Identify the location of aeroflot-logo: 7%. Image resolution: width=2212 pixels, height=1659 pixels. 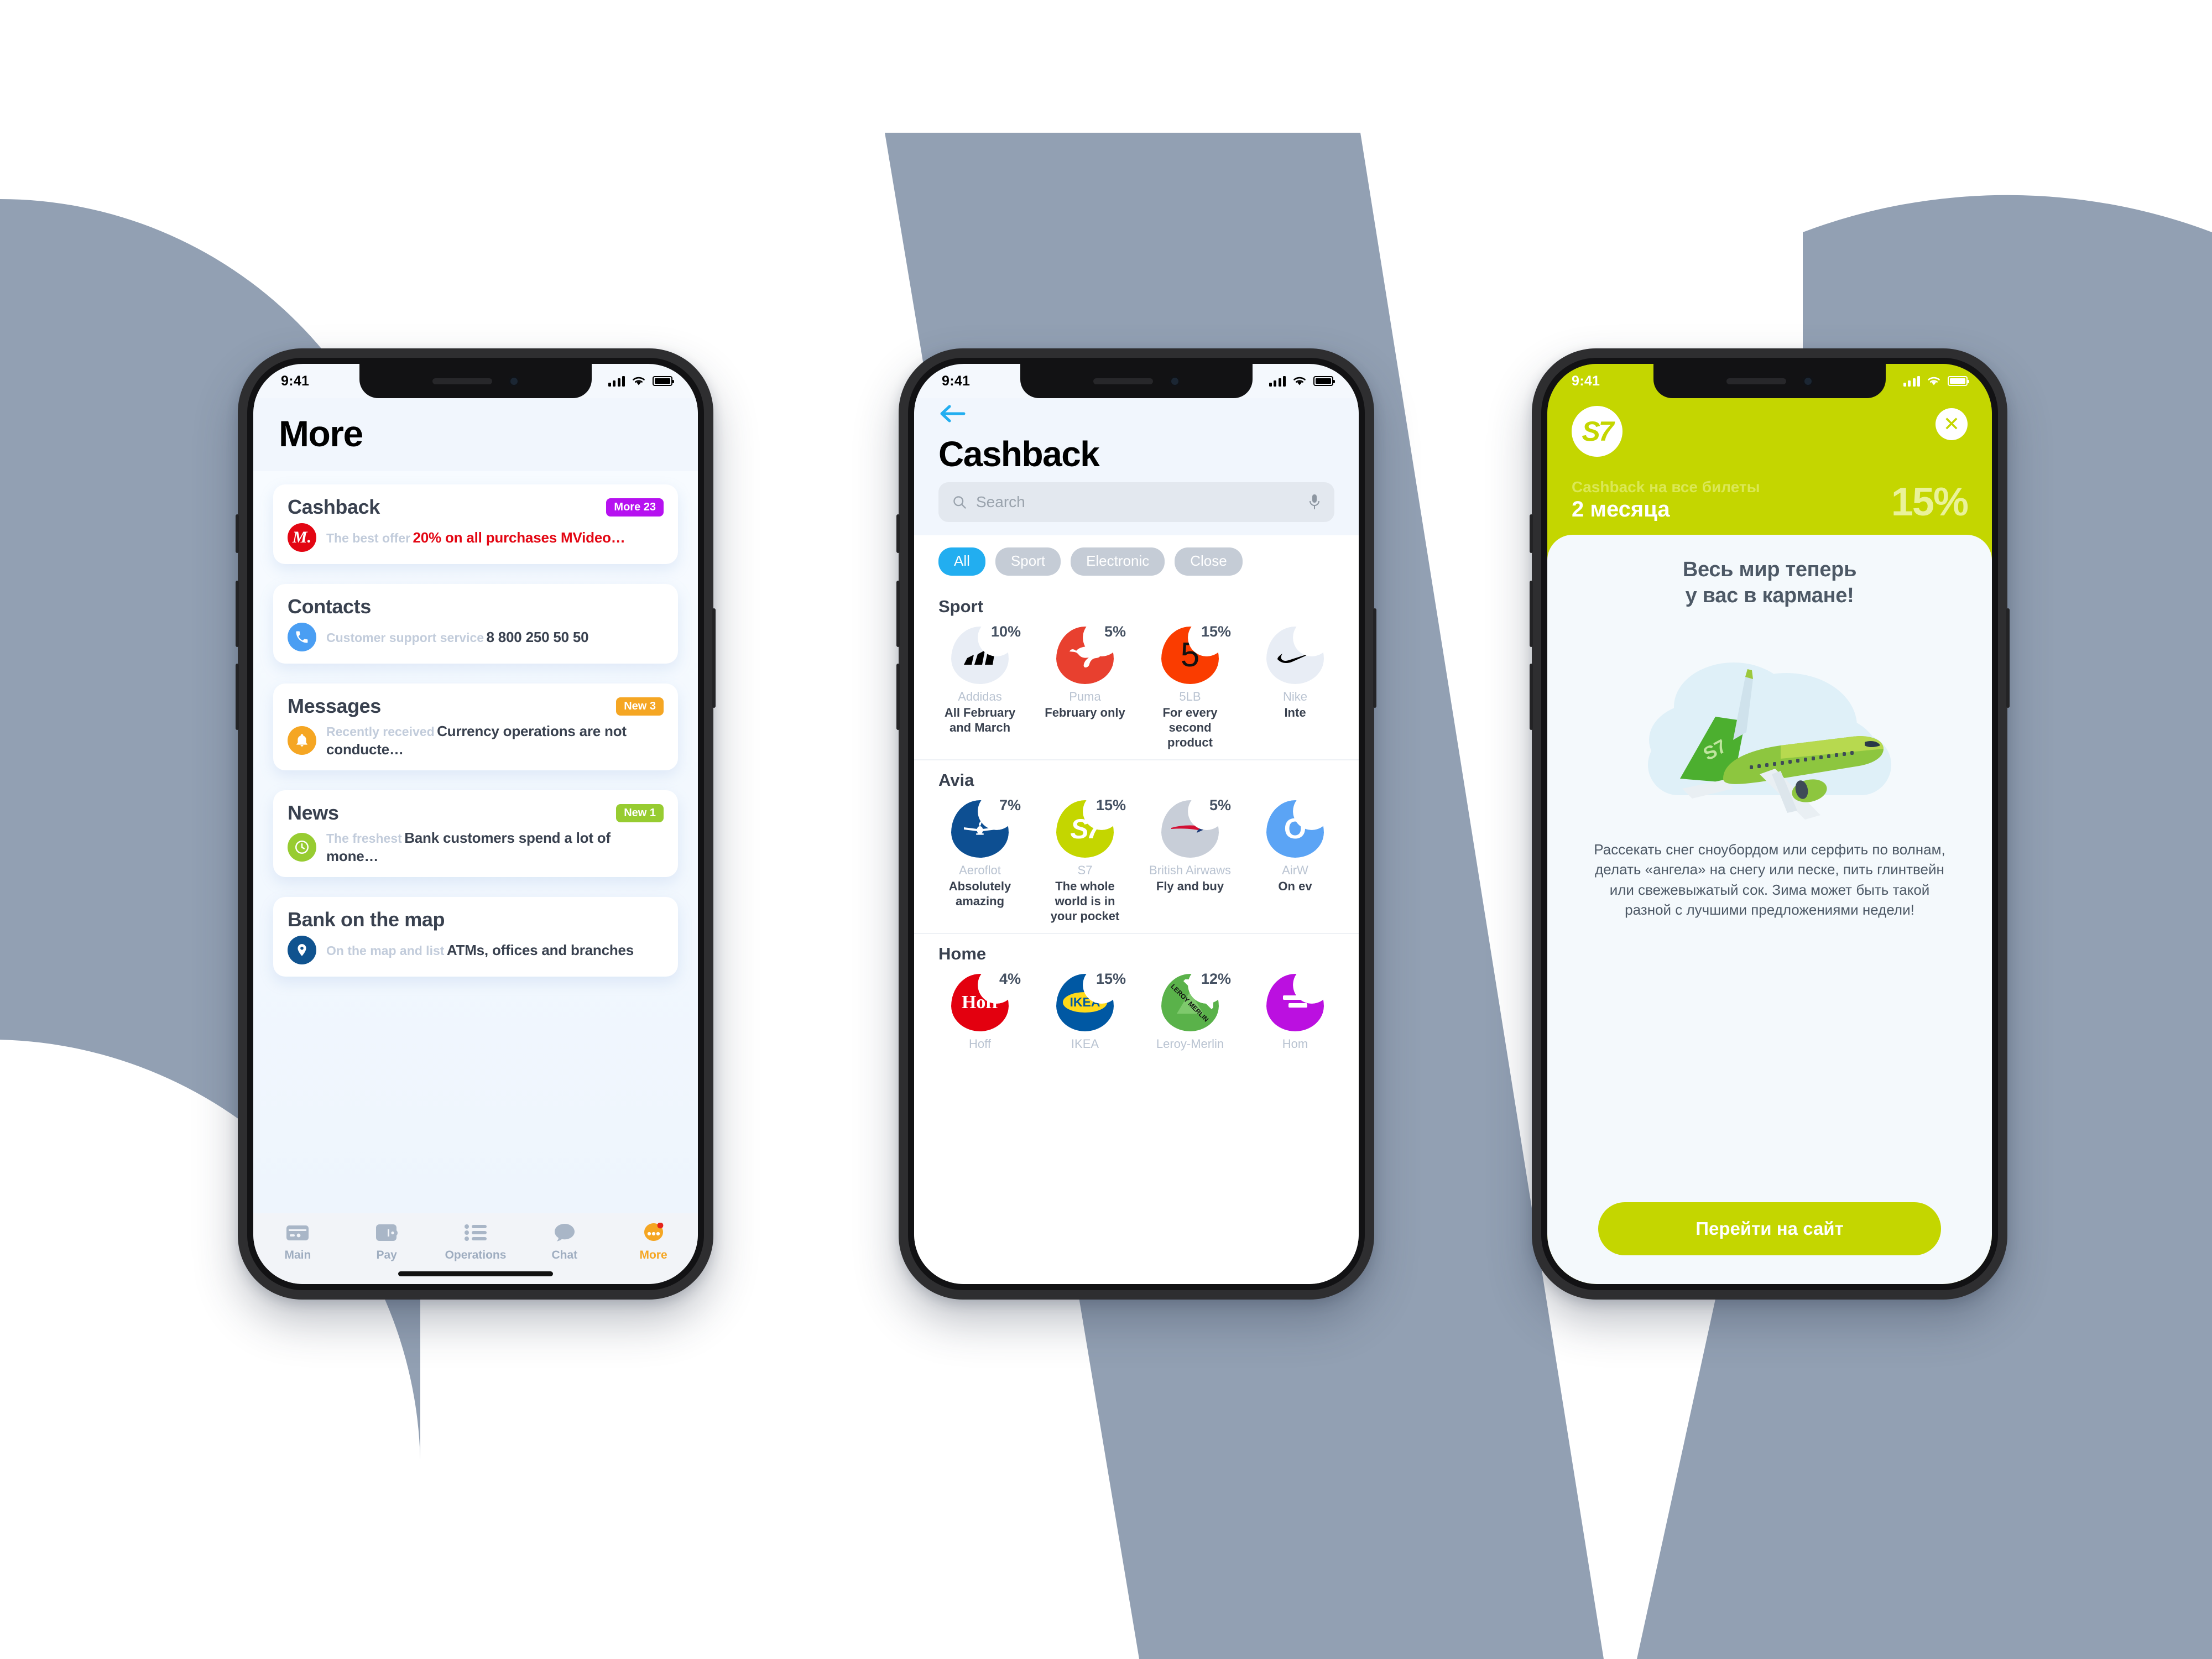
(986, 828).